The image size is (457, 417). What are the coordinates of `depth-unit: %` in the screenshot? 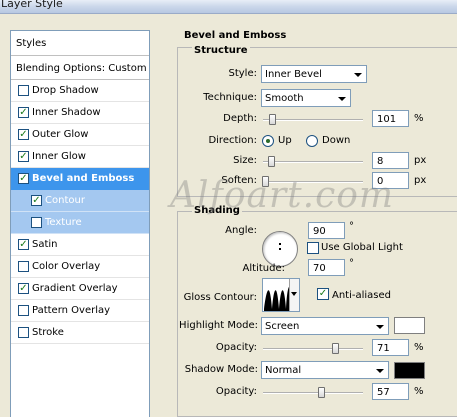 It's located at (419, 118).